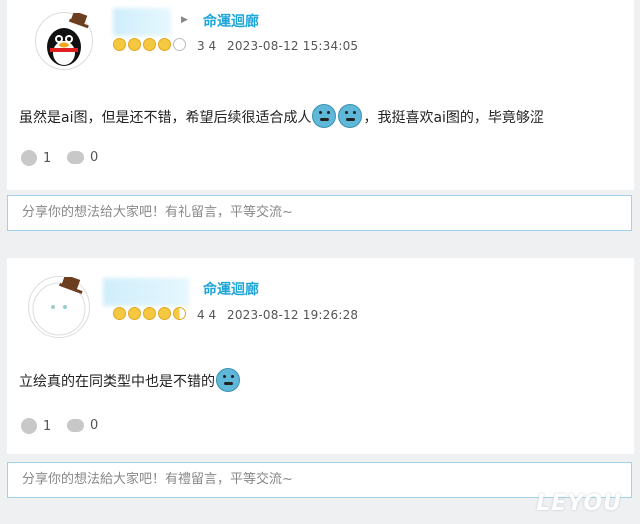 The image size is (640, 524). I want to click on comment-text: 虽然是ai图，但是还不错，希望后续很适合成人 ，我挺喜欢ai图的，毕竟够涩, so click(281, 116).